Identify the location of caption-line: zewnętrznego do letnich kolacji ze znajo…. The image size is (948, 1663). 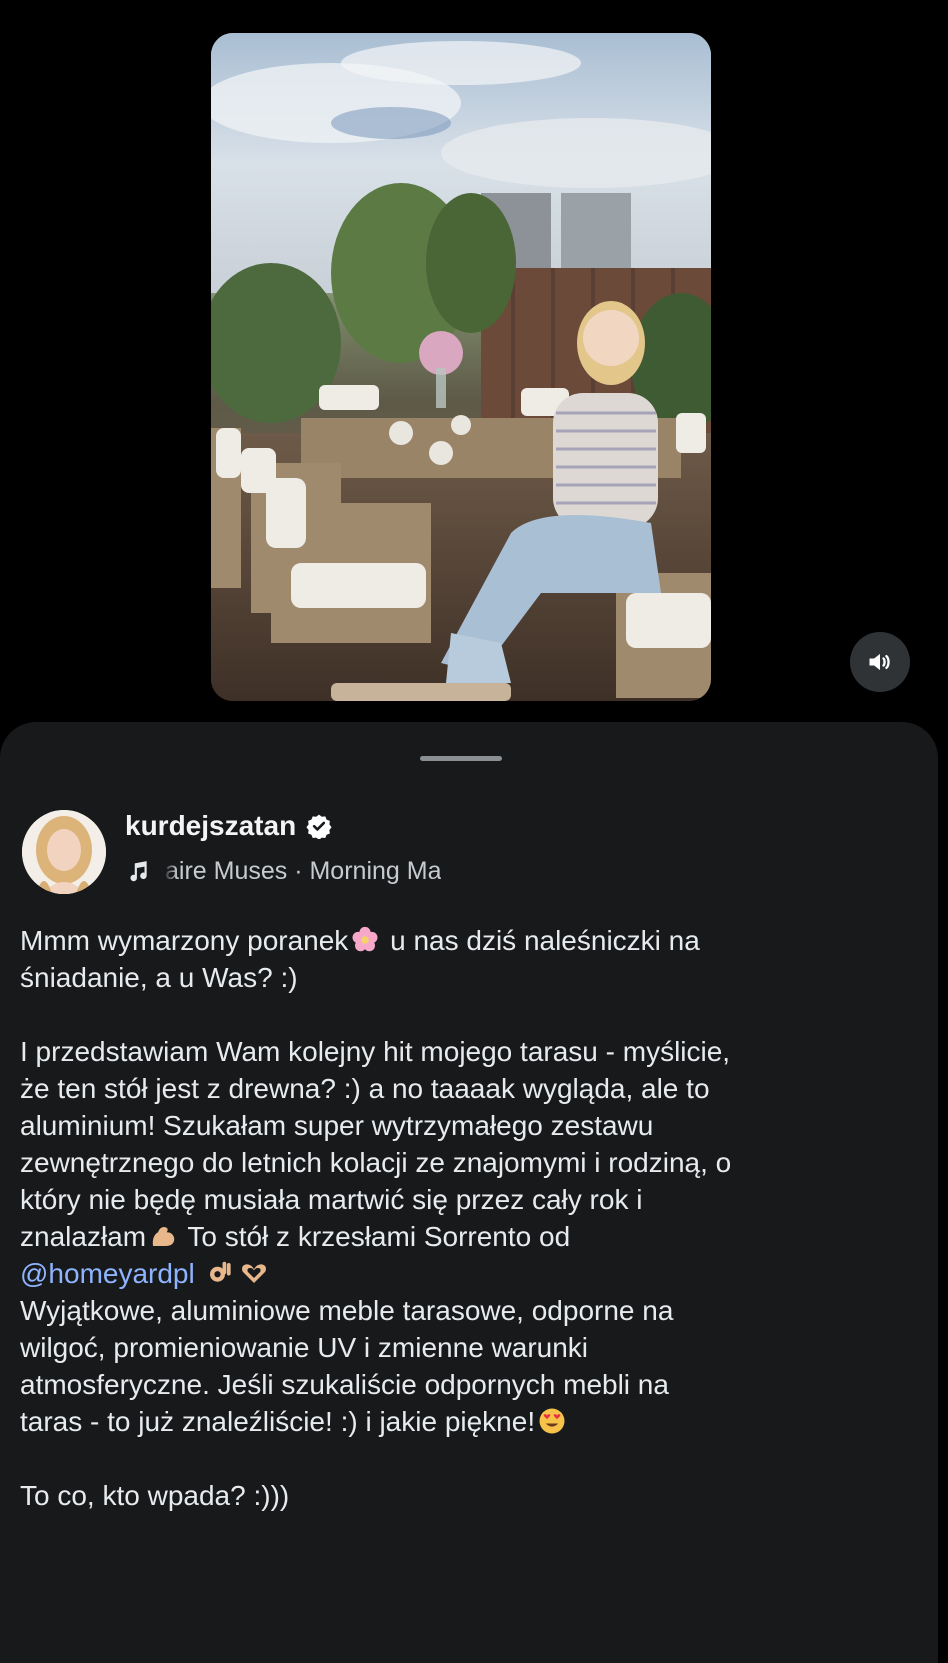
(376, 1162).